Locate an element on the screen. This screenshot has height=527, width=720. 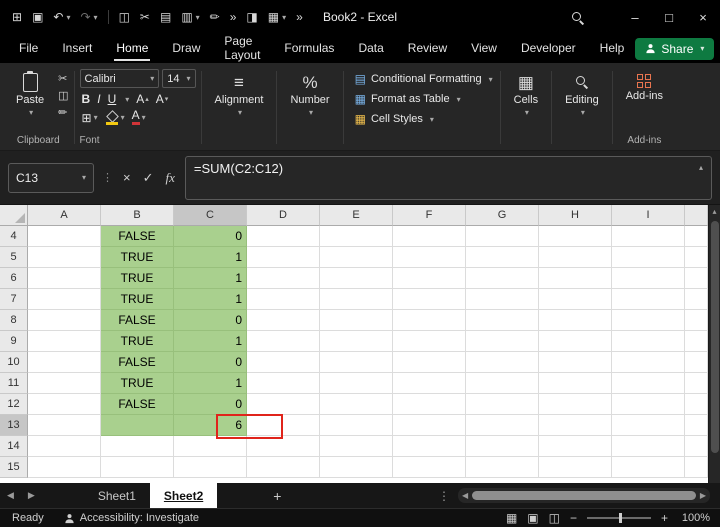
cell-C10: 0 is located at coordinates (210, 362).